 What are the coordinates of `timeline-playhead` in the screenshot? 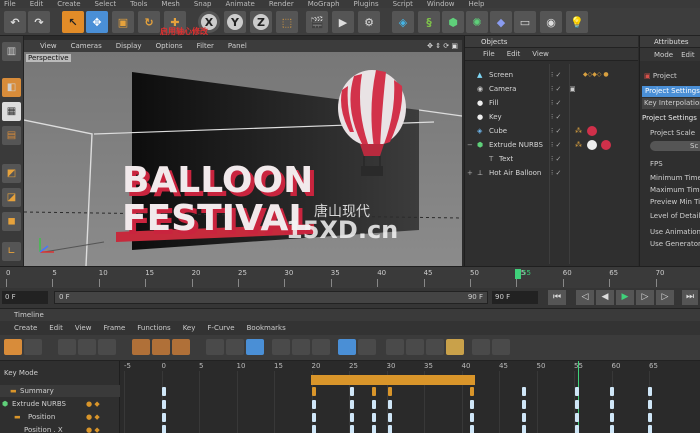 It's located at (578, 397).